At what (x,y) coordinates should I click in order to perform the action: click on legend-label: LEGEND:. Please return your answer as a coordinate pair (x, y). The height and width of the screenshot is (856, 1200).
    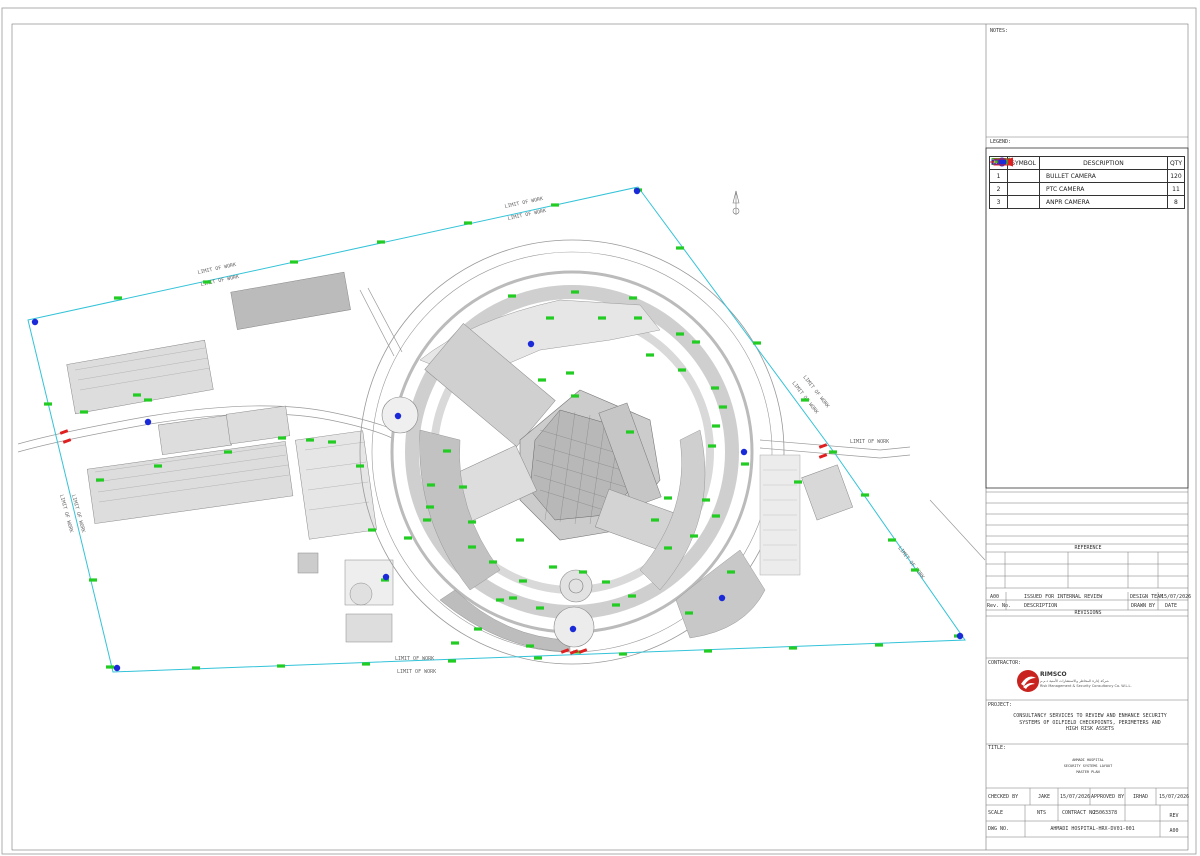
    Looking at the image, I should click on (1001, 142).